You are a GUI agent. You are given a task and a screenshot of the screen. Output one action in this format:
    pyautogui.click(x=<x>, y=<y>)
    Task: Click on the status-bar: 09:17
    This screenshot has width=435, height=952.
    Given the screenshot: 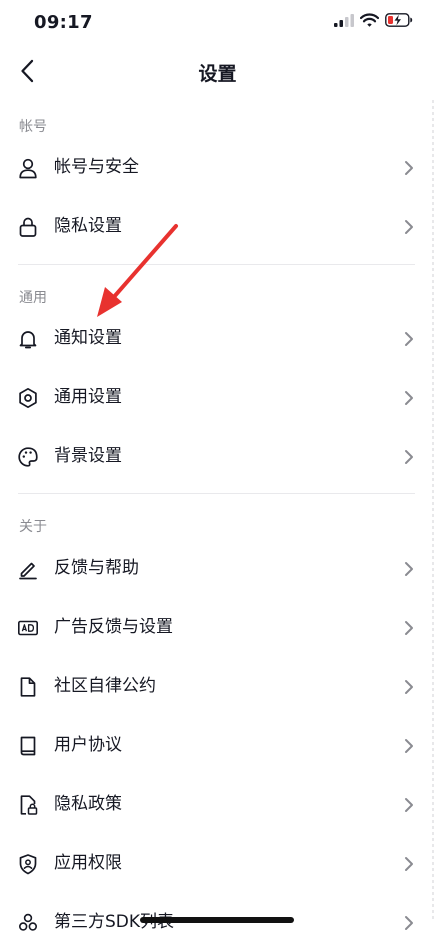 What is the action you would take?
    pyautogui.click(x=217, y=23)
    